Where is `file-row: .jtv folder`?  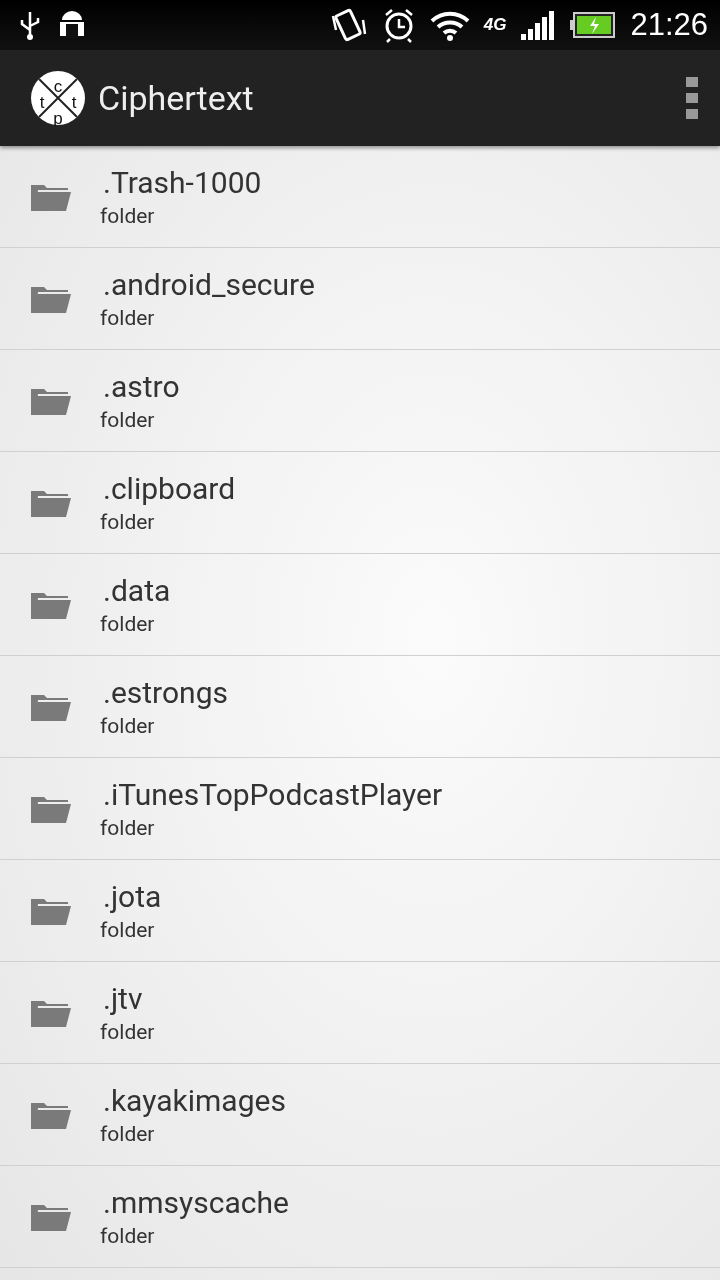
file-row: .jtv folder is located at coordinates (360, 1013).